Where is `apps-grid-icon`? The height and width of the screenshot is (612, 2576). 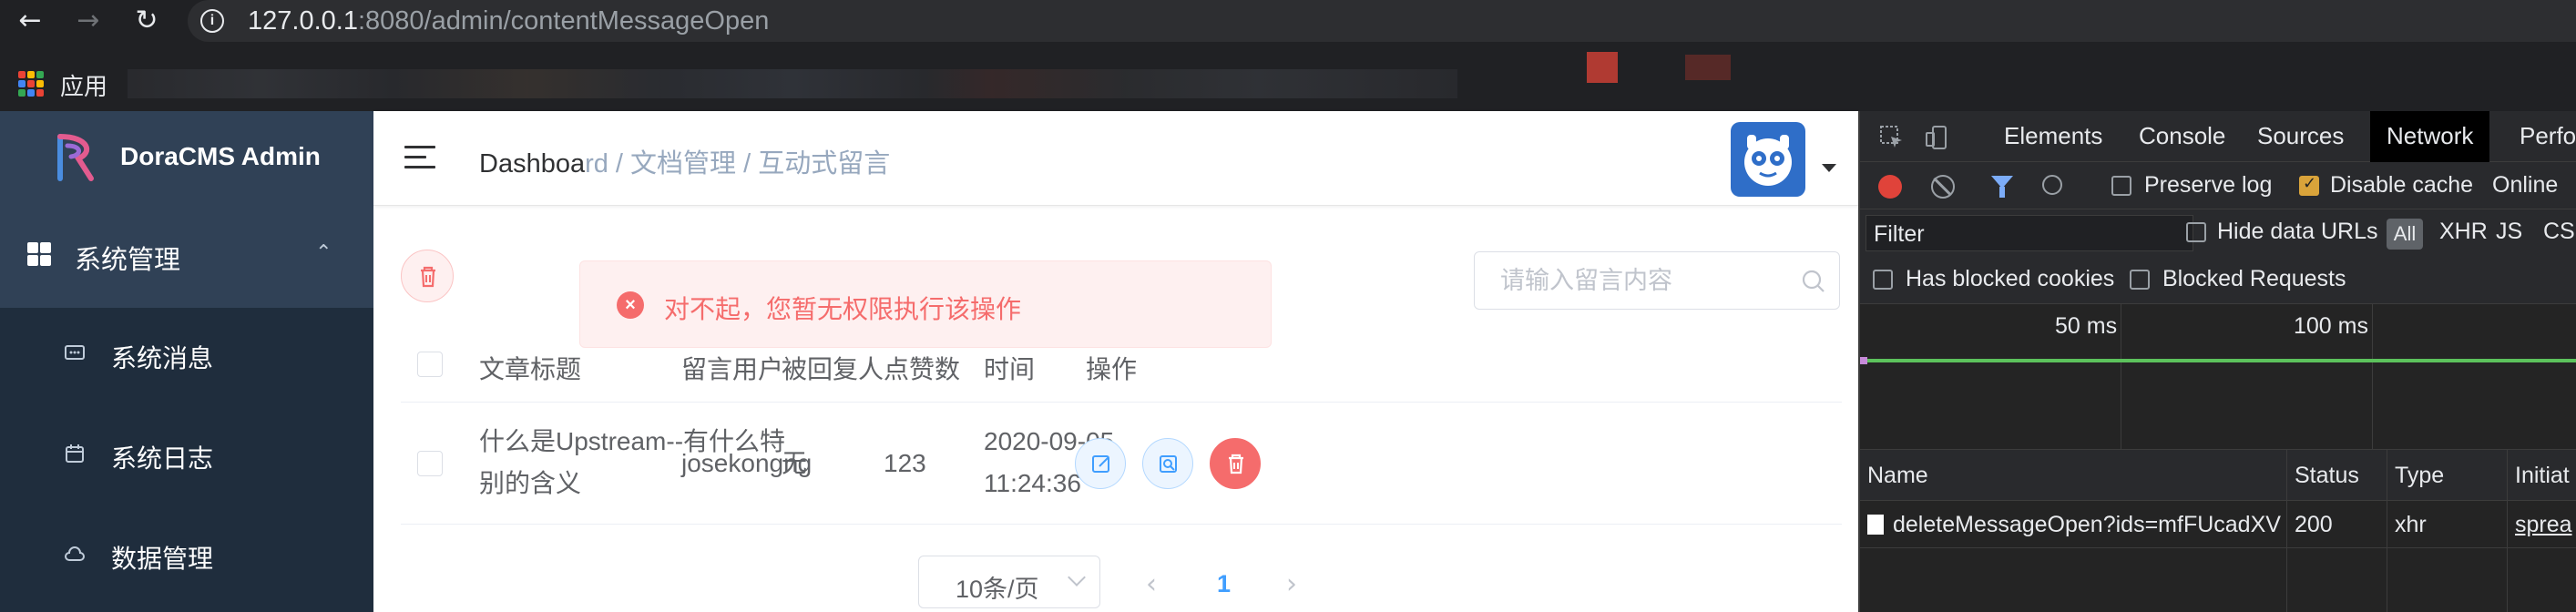 apps-grid-icon is located at coordinates (31, 84).